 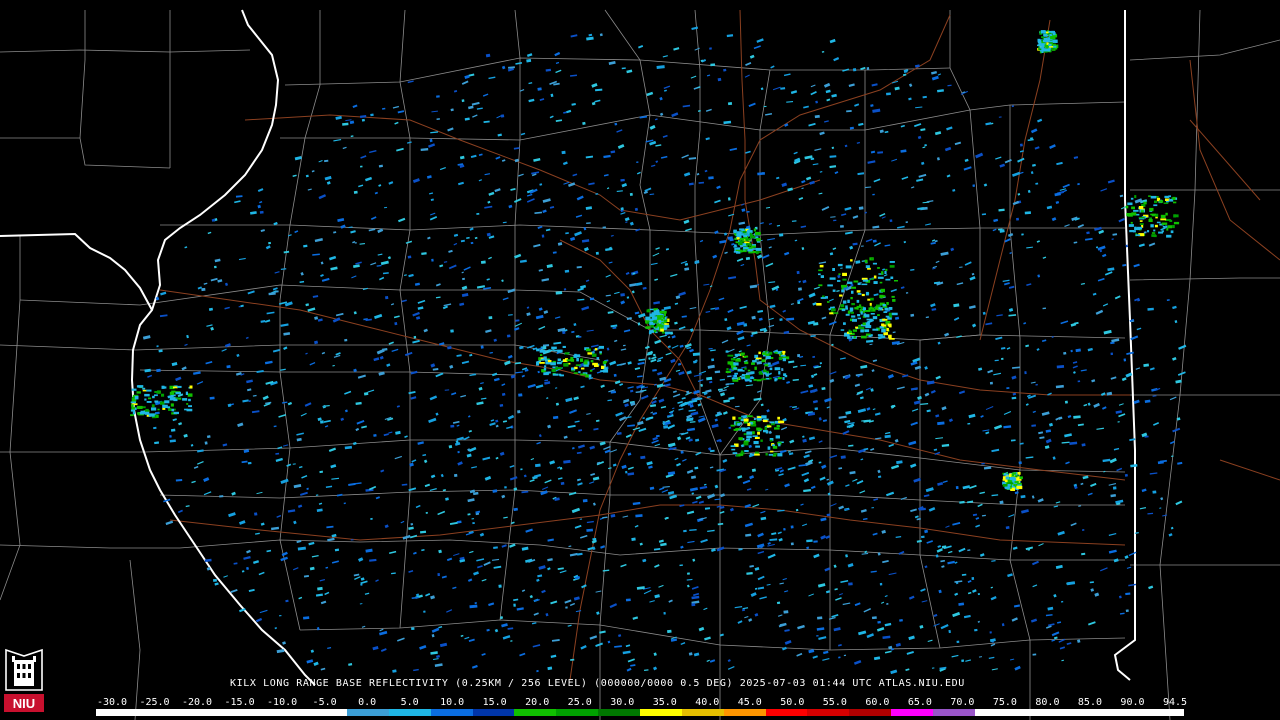 What do you see at coordinates (494, 702) in the screenshot?
I see `scale-label: 15.0` at bounding box center [494, 702].